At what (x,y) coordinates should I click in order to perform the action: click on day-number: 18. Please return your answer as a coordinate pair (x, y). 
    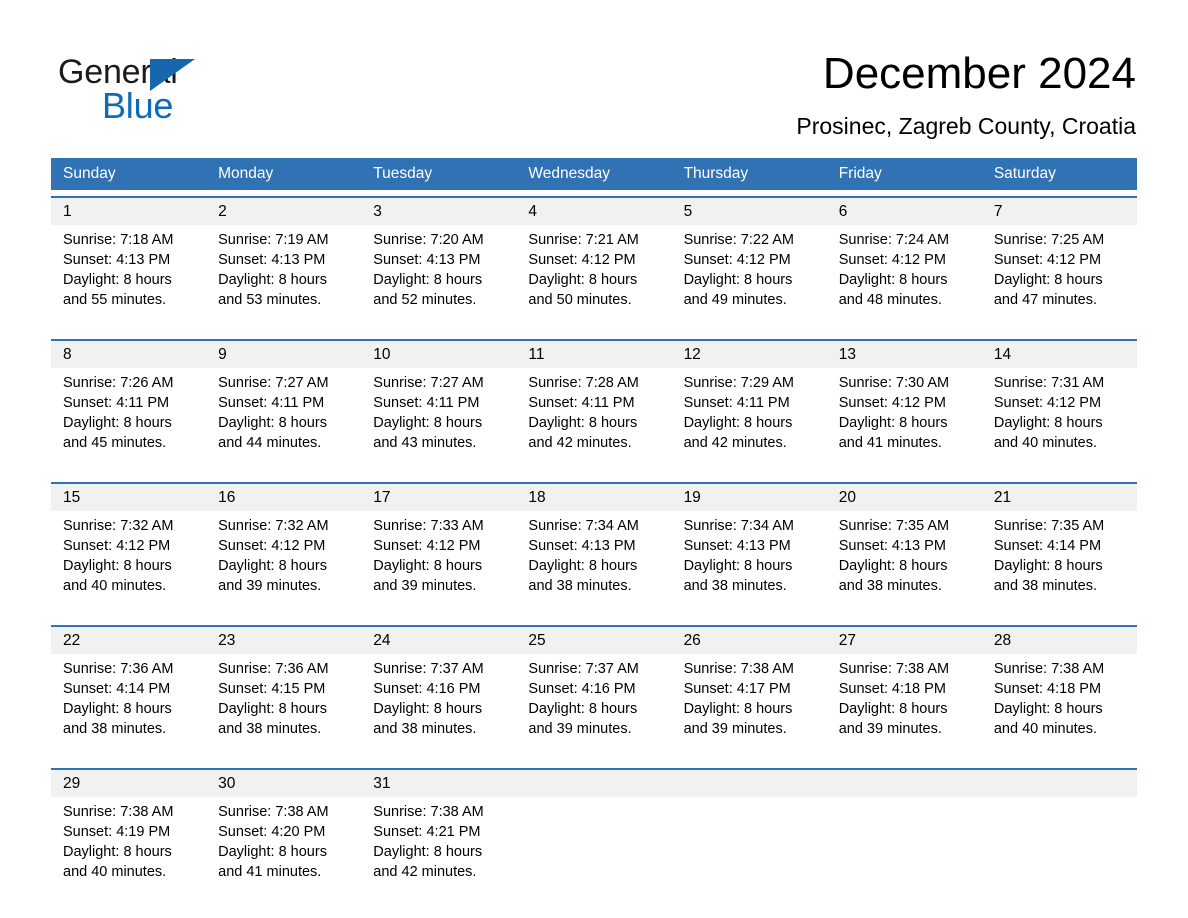
    Looking at the image, I should click on (593, 497).